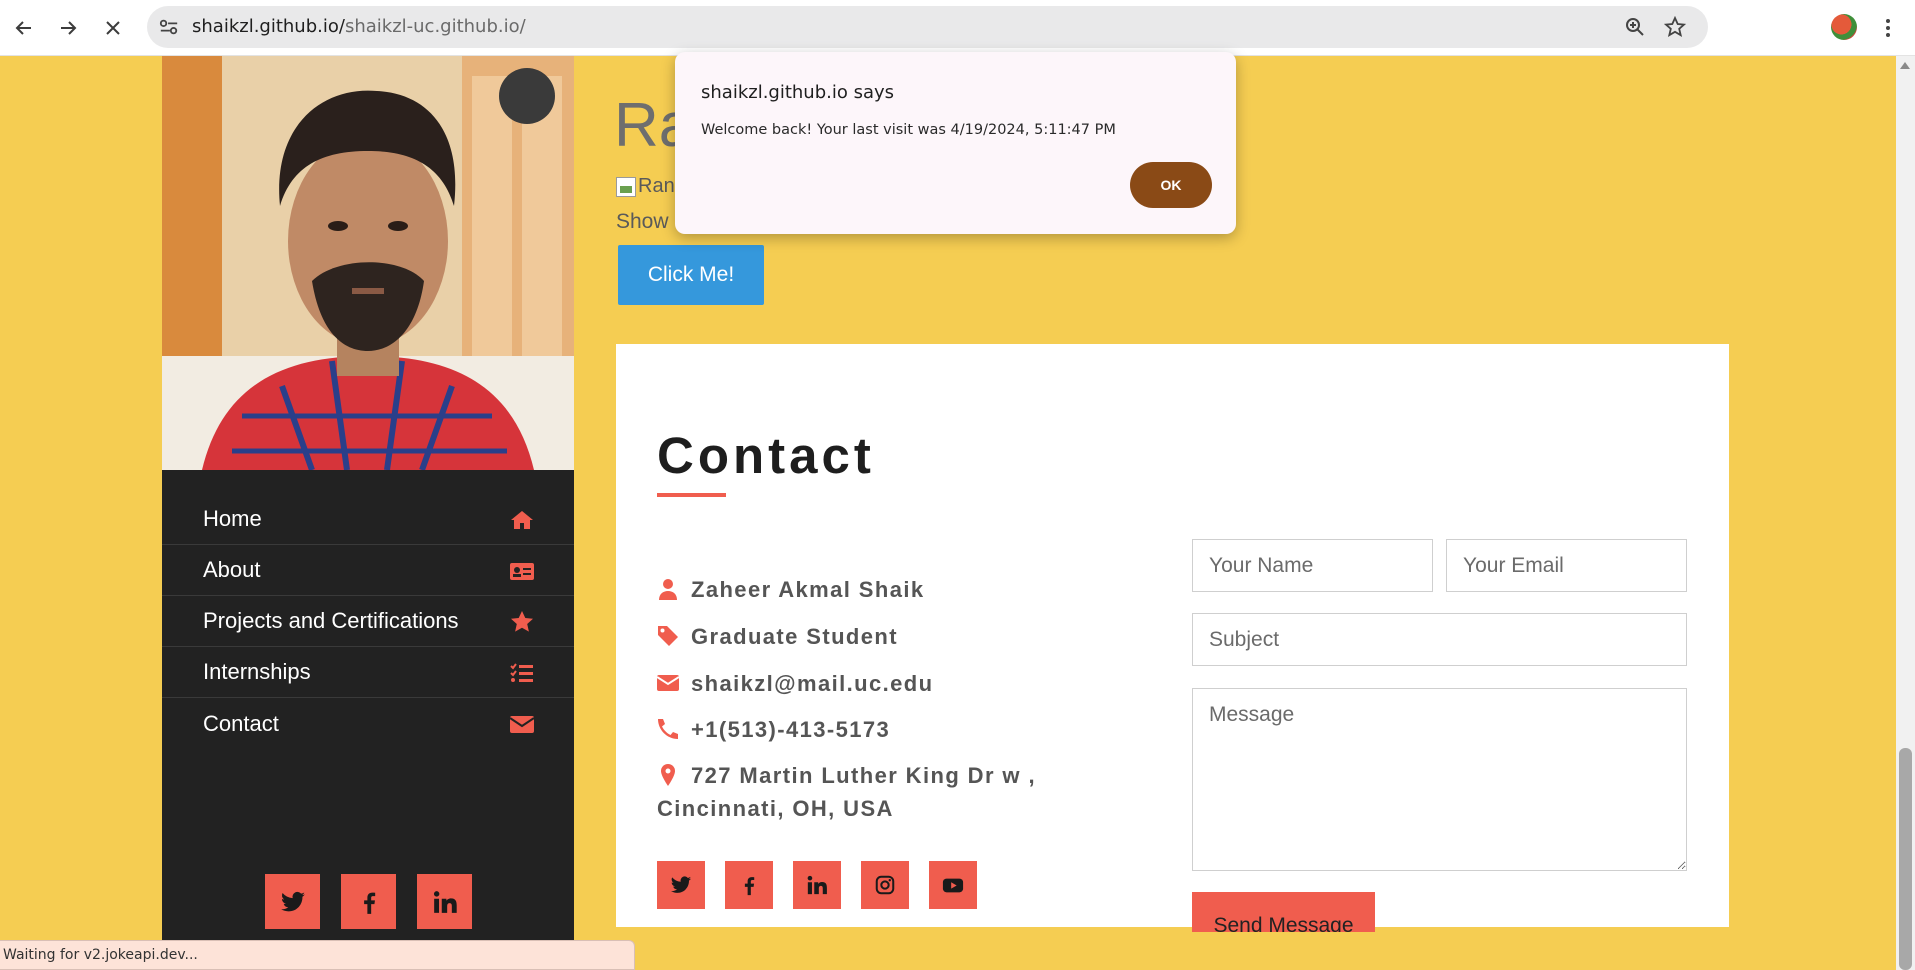 The width and height of the screenshot is (1915, 970). I want to click on user-icon, so click(668, 589).